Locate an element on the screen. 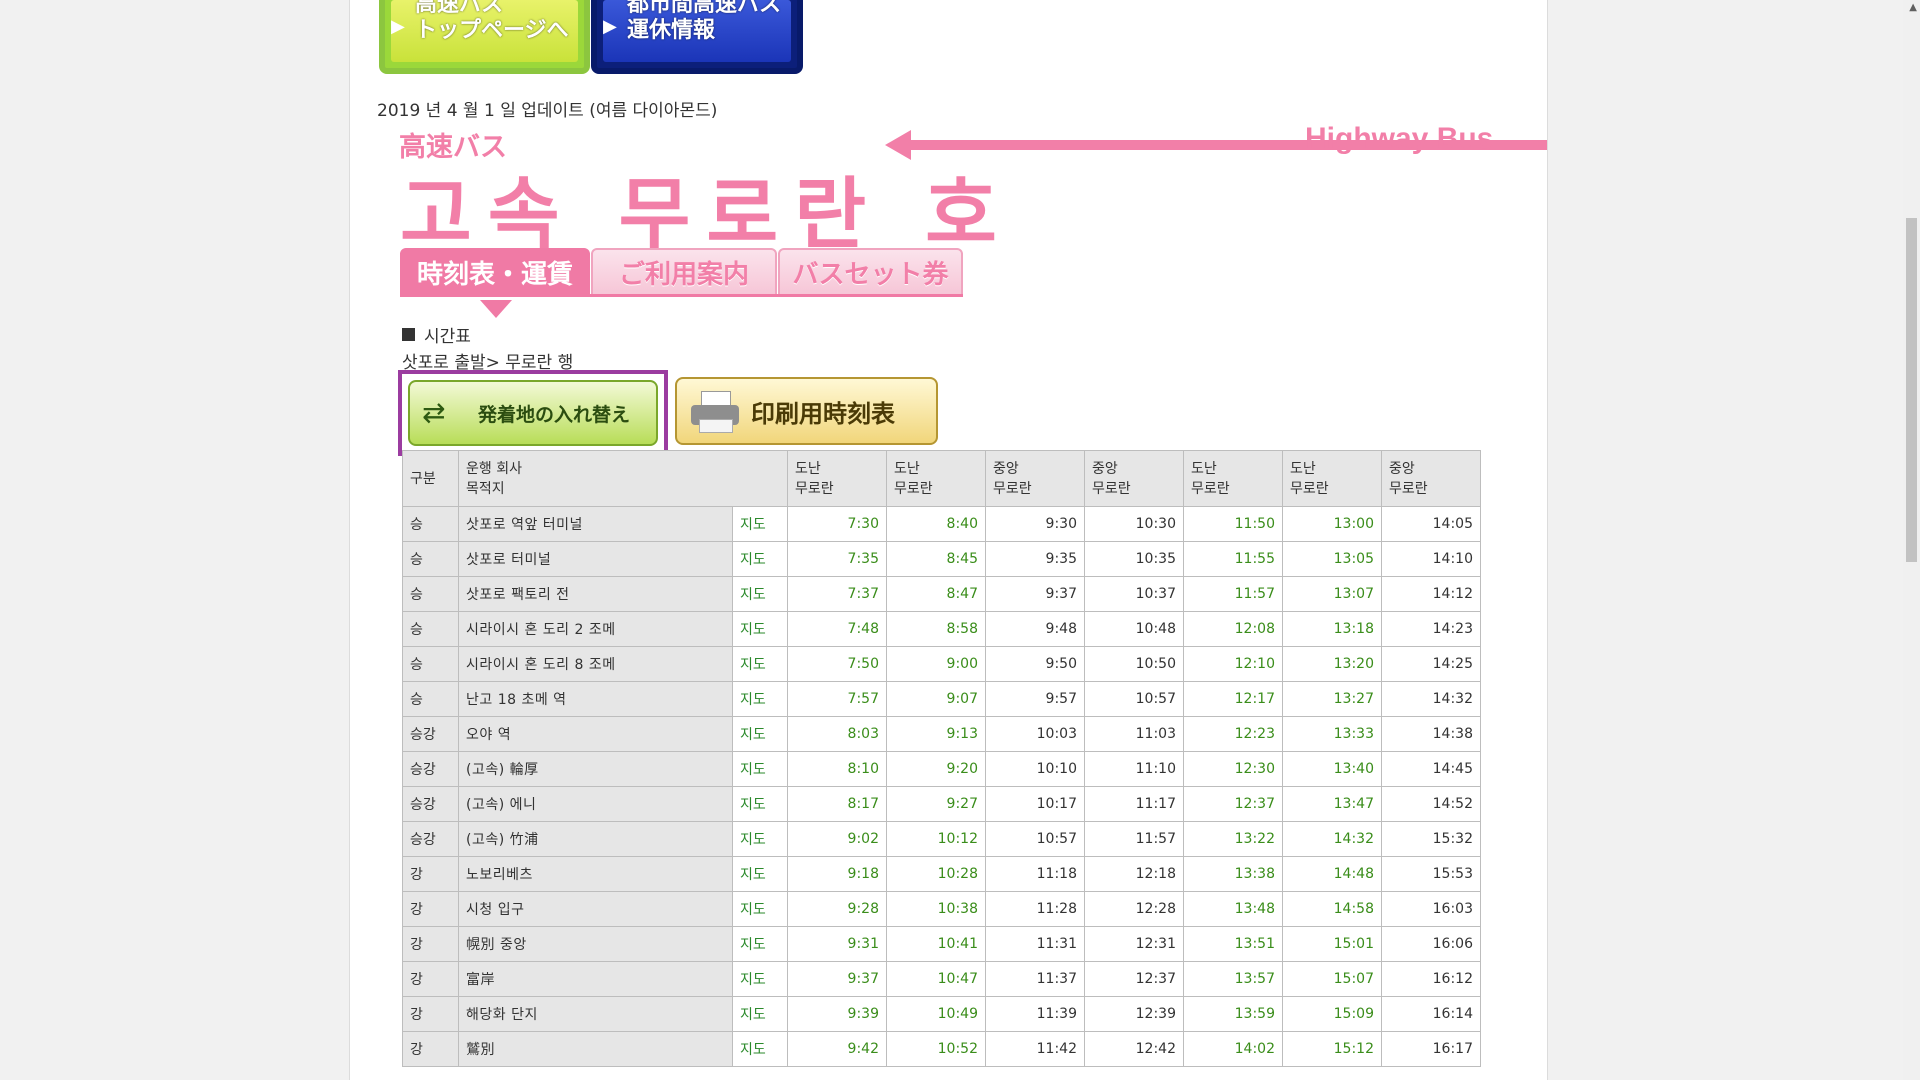 The image size is (1920, 1080). swap-origin-destination-button: ⇄ 発着地の入れ替え is located at coordinates (533, 413).